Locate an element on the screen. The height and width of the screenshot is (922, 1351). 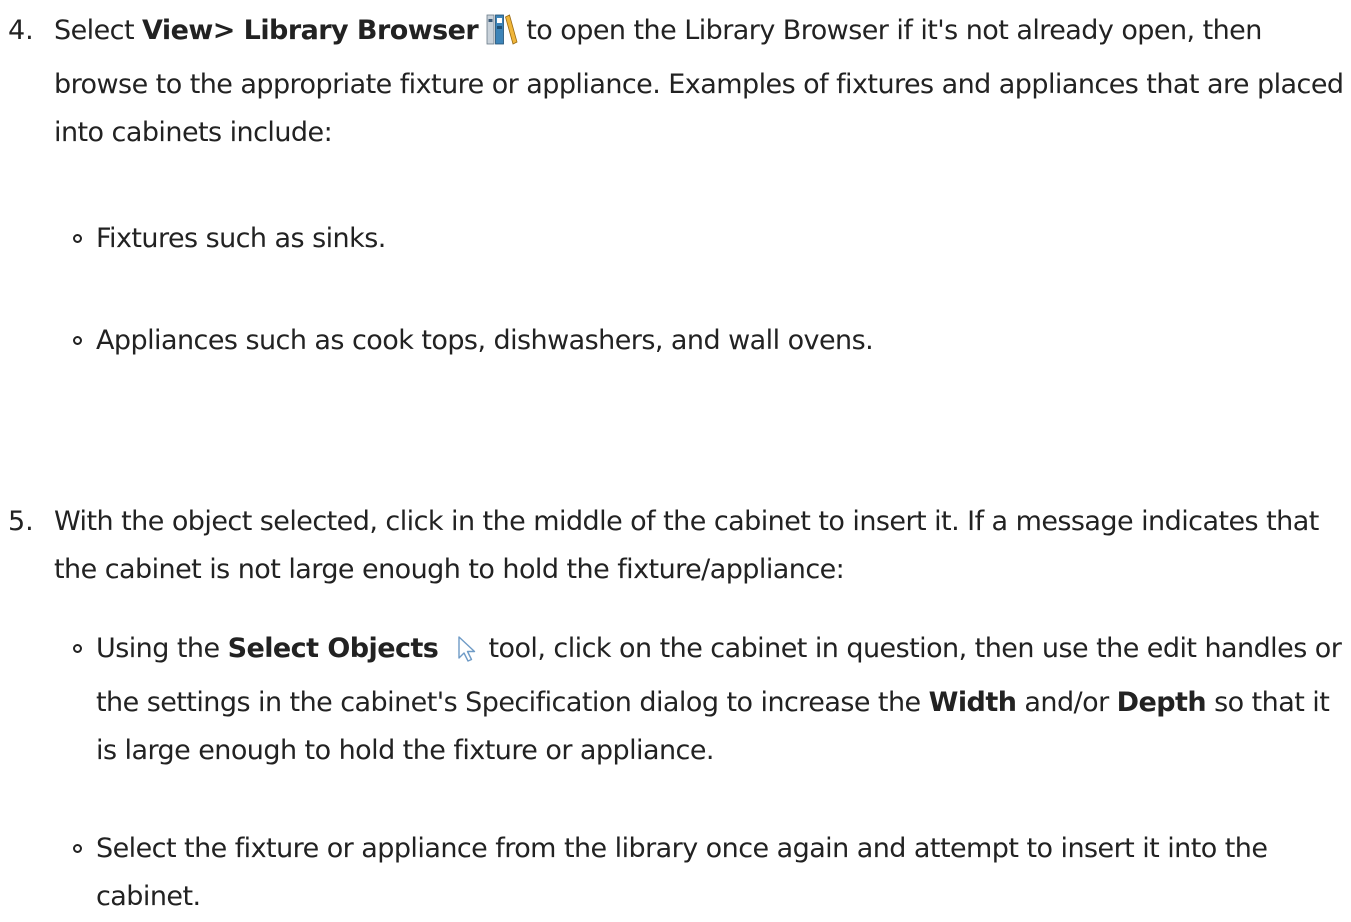
step-number: 5. is located at coordinates (21, 521).